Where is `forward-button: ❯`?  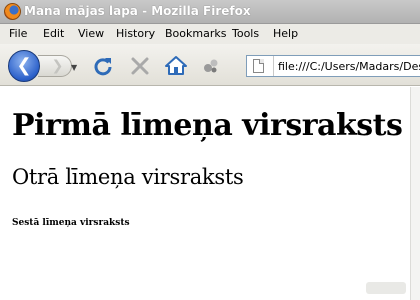 forward-button: ❯ is located at coordinates (55, 66).